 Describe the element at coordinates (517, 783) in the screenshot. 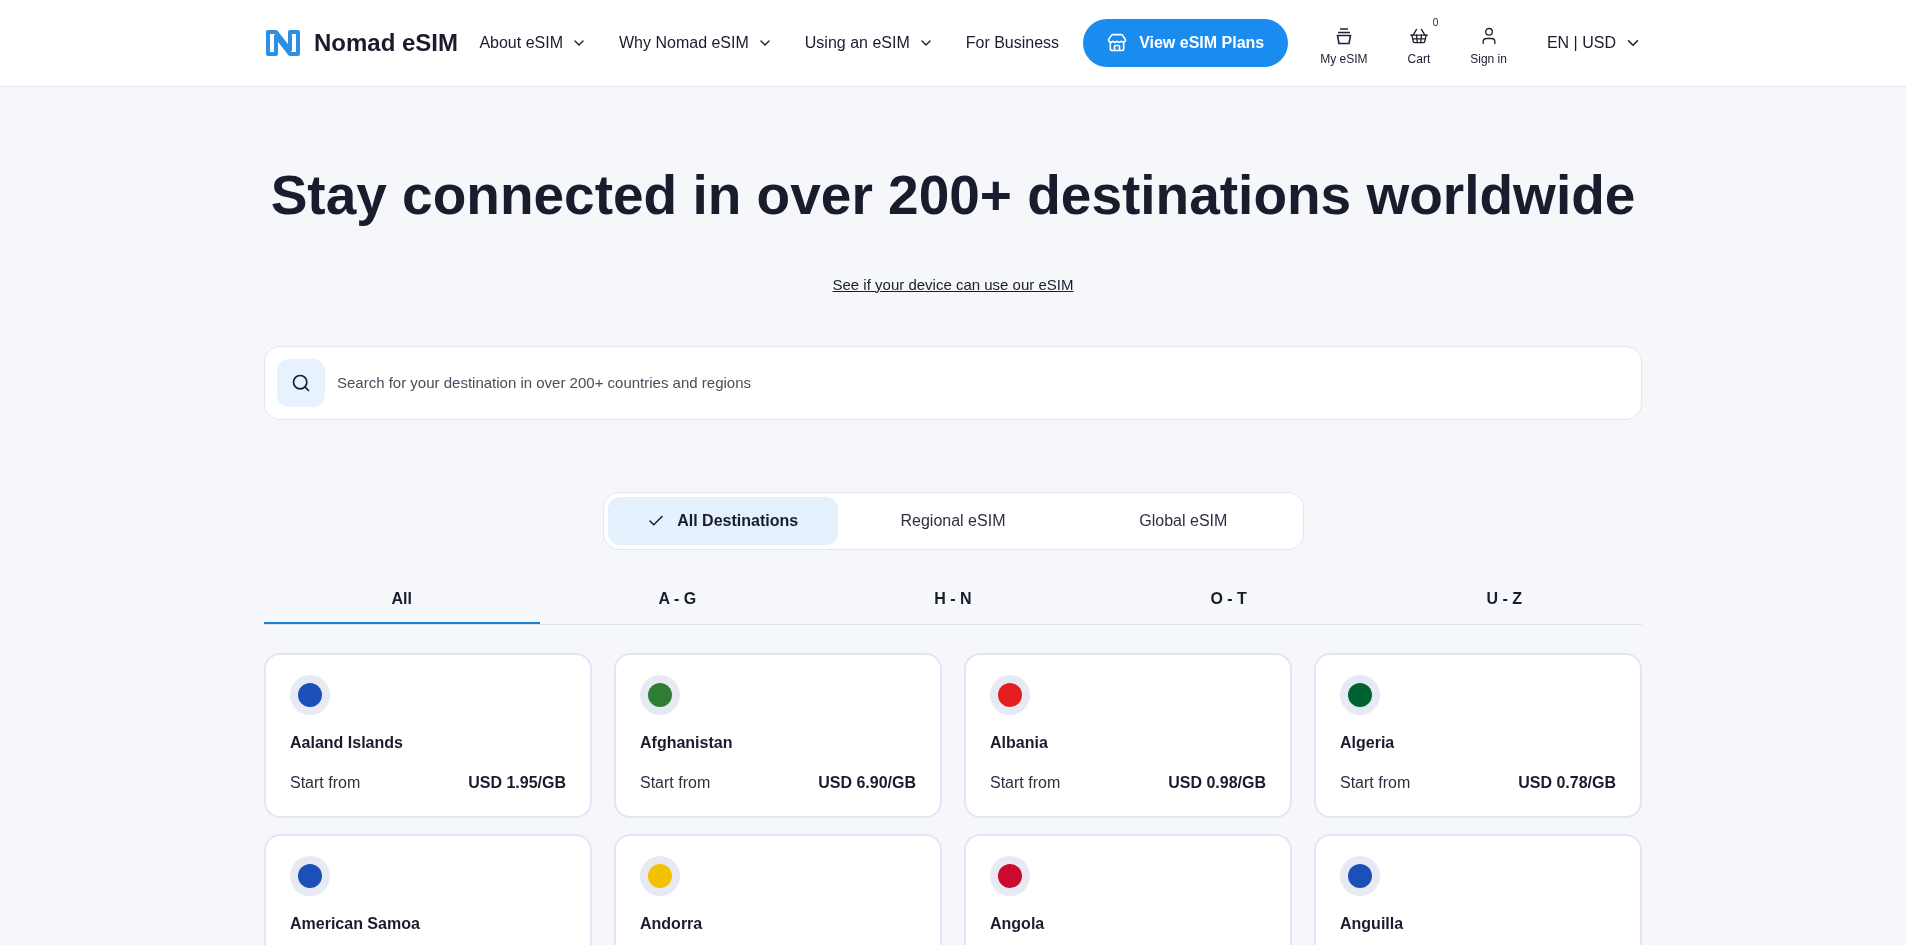

I see `price-text: USD 1.95/GB` at that location.